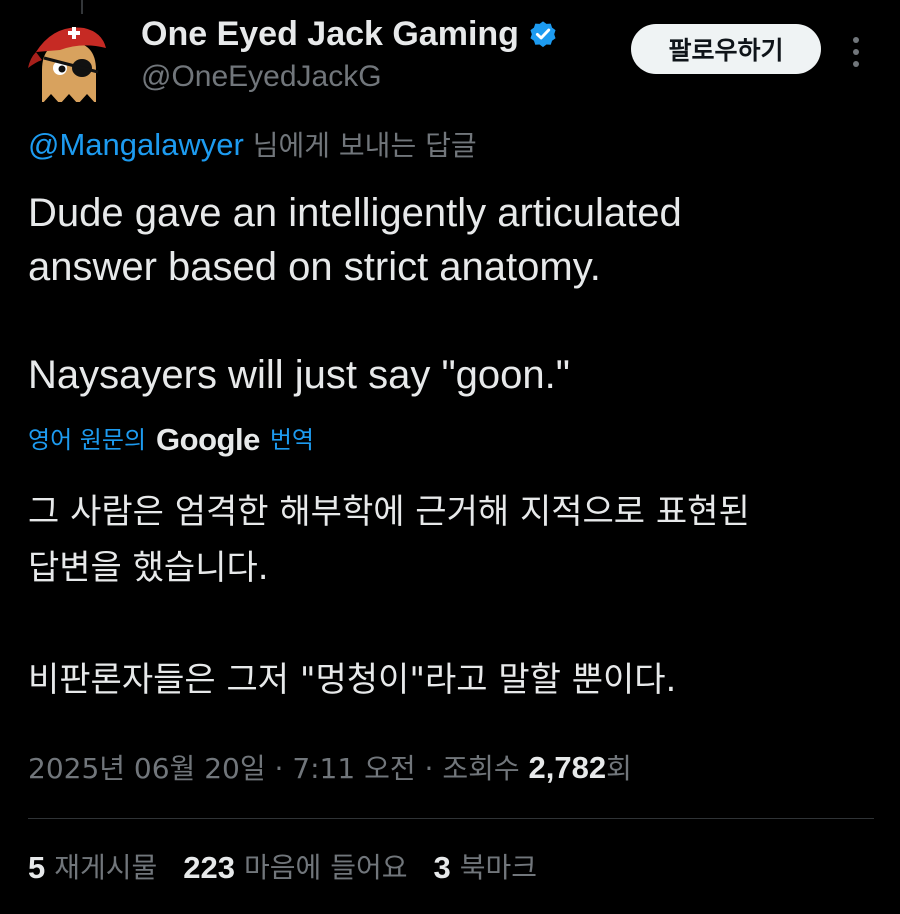 This screenshot has width=900, height=914. Describe the element at coordinates (353, 768) in the screenshot. I see `tweet-time: 7:11 오전` at that location.